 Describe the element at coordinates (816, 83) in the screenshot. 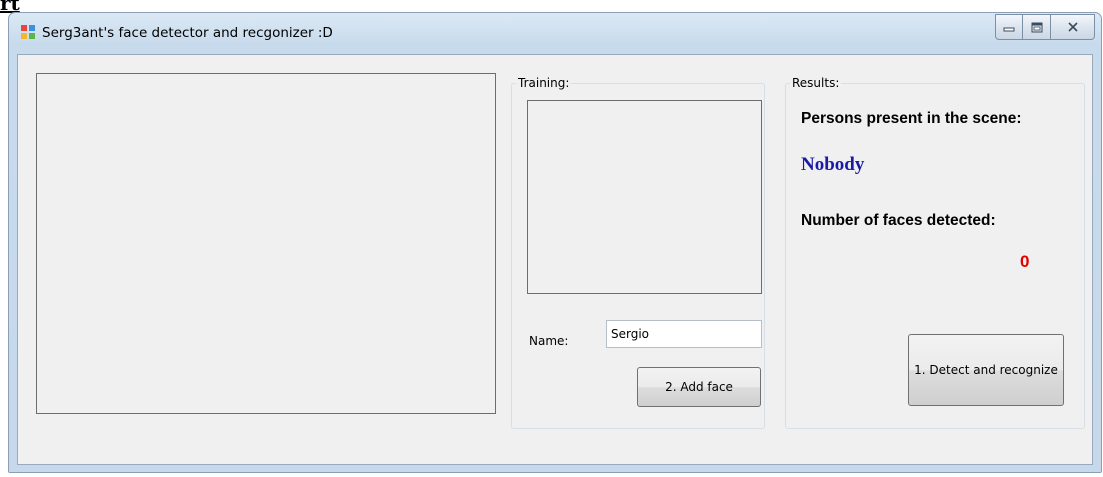

I see `results-group-label: Results:` at that location.